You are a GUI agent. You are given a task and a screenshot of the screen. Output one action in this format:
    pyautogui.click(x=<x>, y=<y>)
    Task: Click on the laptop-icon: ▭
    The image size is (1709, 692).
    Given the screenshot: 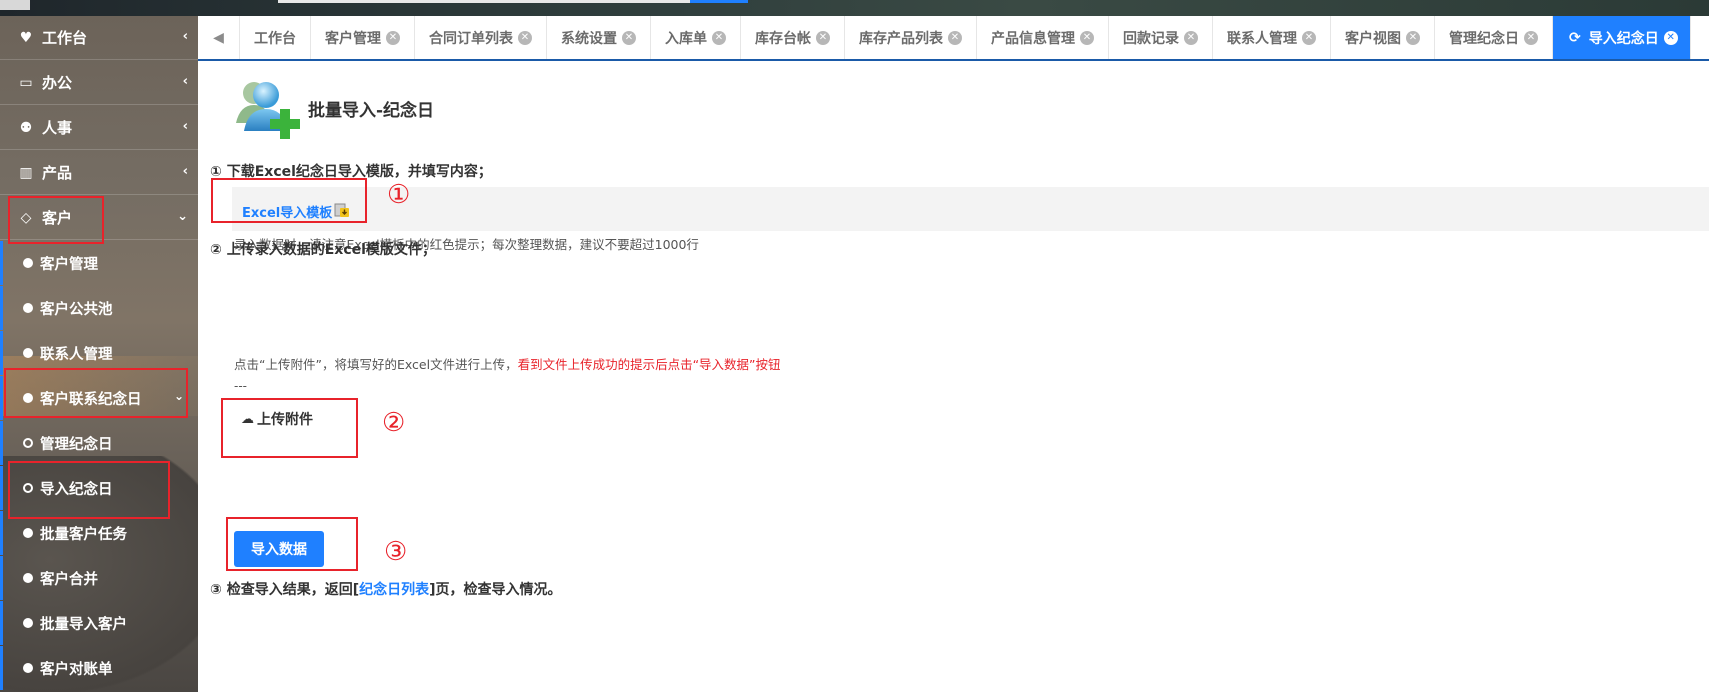 What is the action you would take?
    pyautogui.click(x=26, y=82)
    